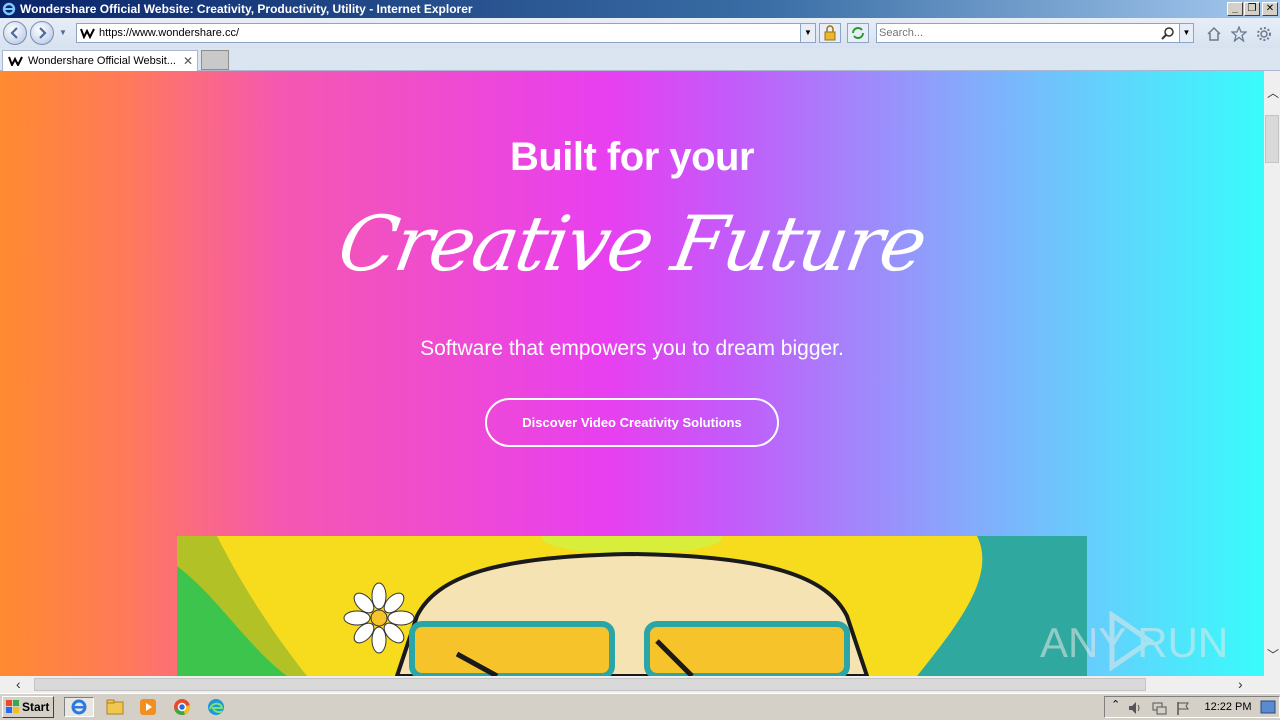 The image size is (1280, 720). Describe the element at coordinates (65, 33) in the screenshot. I see `recent-pages-dropdown: ▼` at that location.